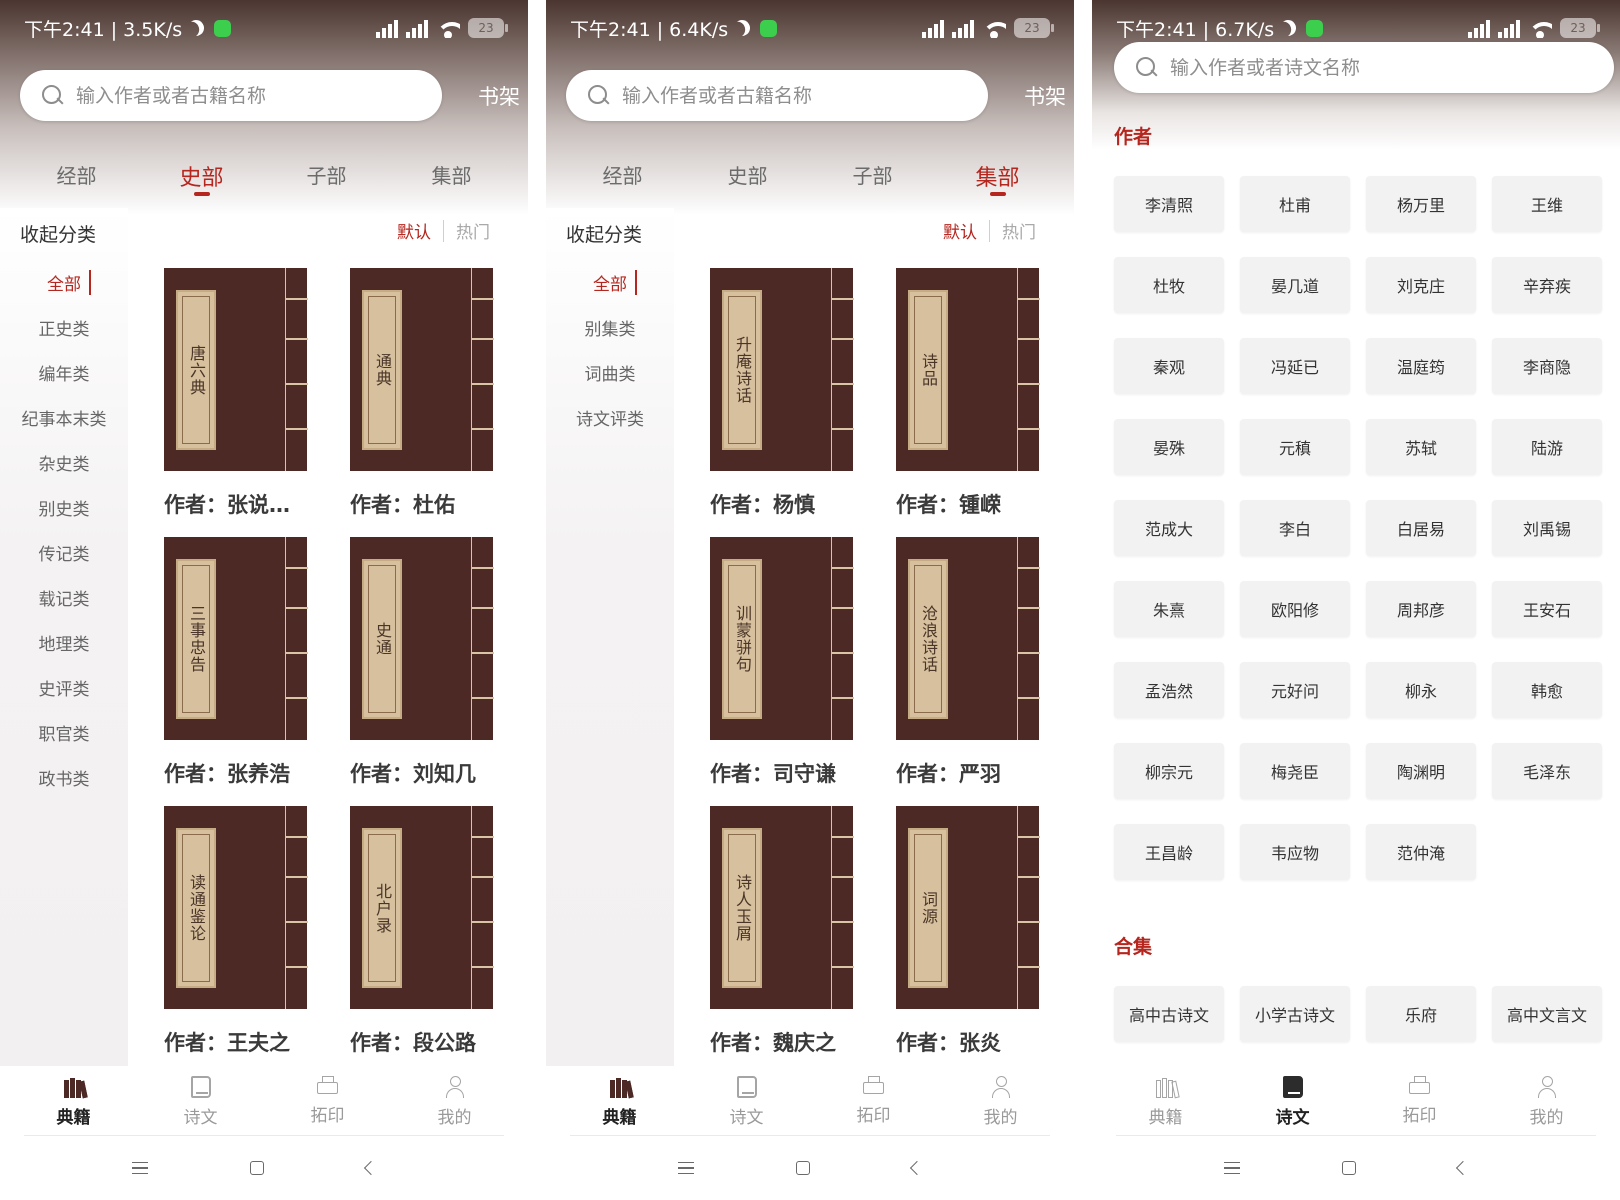  What do you see at coordinates (1421, 852) in the screenshot?
I see `author-chip: 范仲淹` at bounding box center [1421, 852].